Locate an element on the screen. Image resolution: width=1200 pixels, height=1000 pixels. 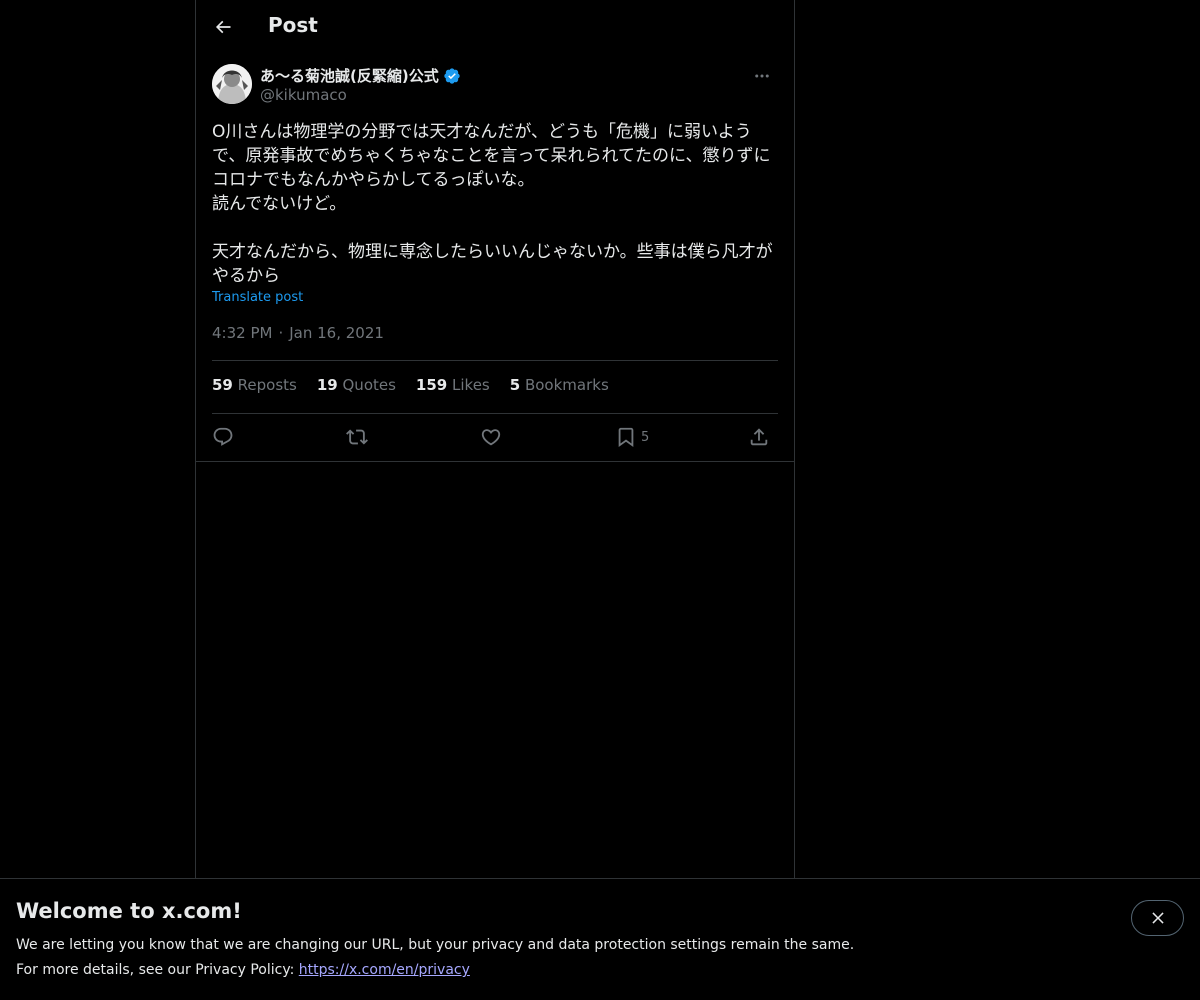
post-line: で、原発事故でめちゃくちゃなことを言って呆れられてたのに、懲りずに is located at coordinates (491, 156).